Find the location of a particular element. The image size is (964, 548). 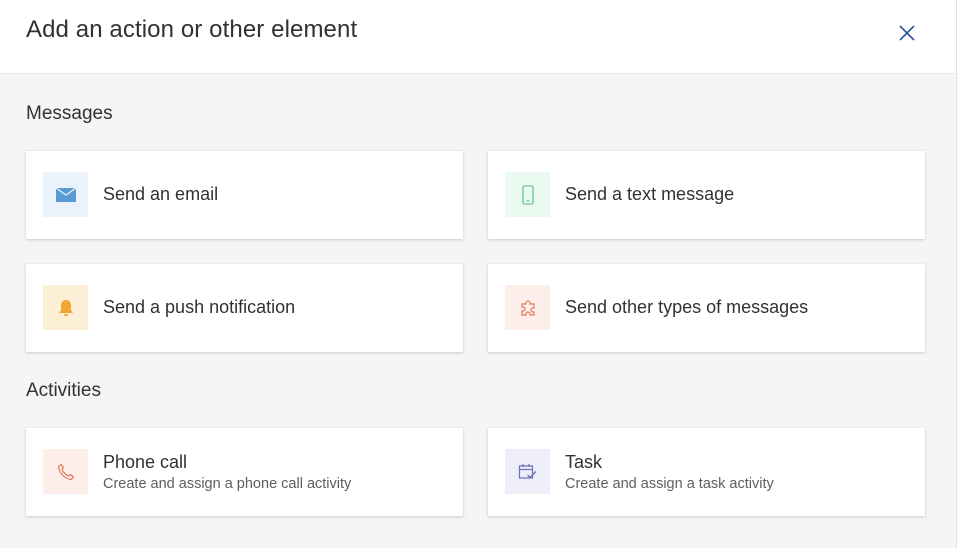

close-button is located at coordinates (907, 33).